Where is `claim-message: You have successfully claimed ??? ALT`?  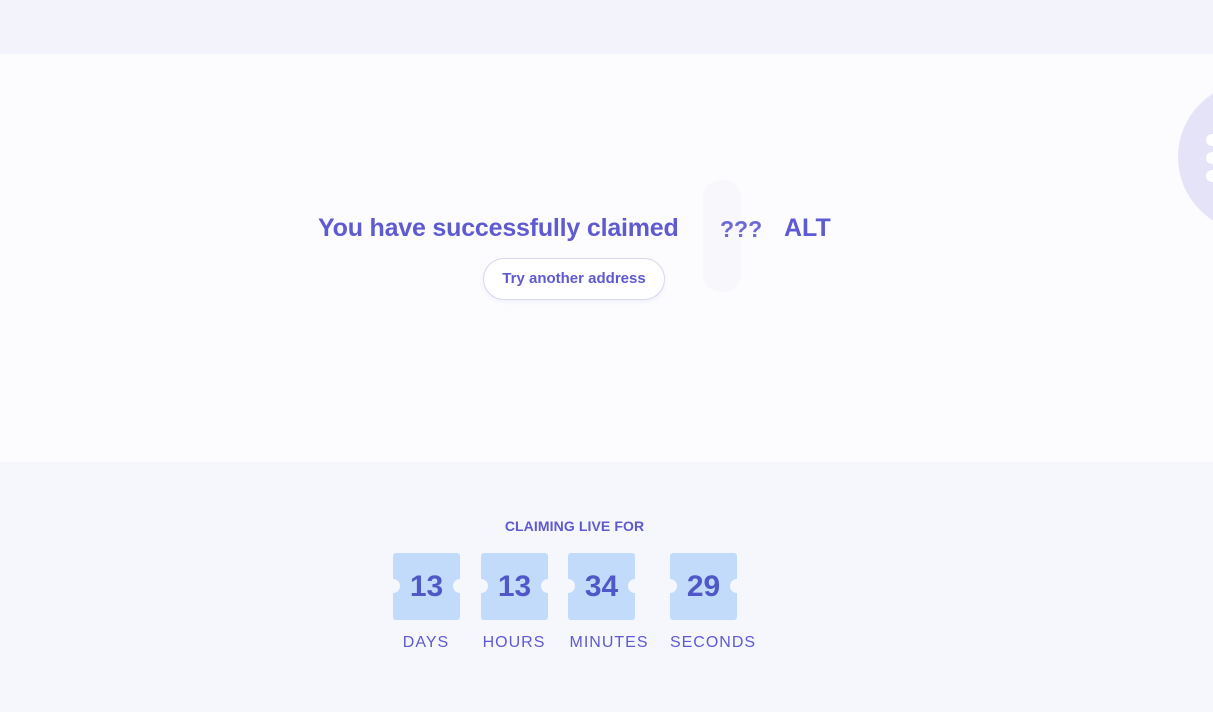 claim-message: You have successfully claimed ??? ALT is located at coordinates (606, 230).